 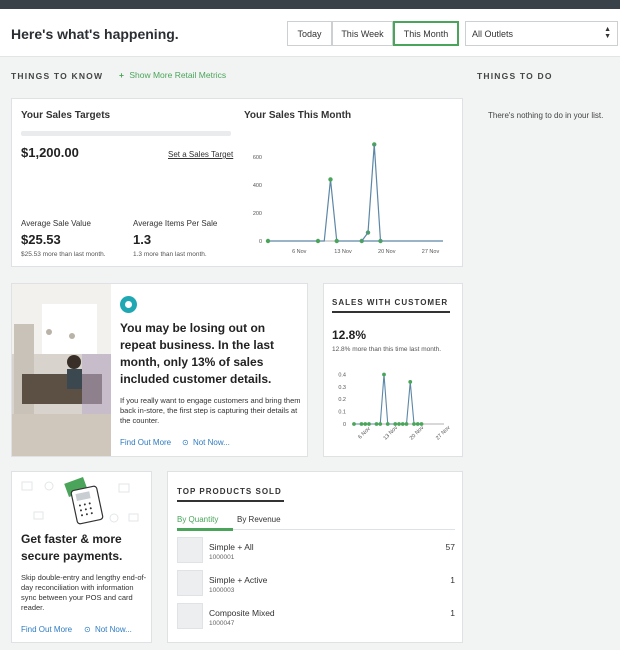 I want to click on product-name: Simple + All, so click(x=231, y=547).